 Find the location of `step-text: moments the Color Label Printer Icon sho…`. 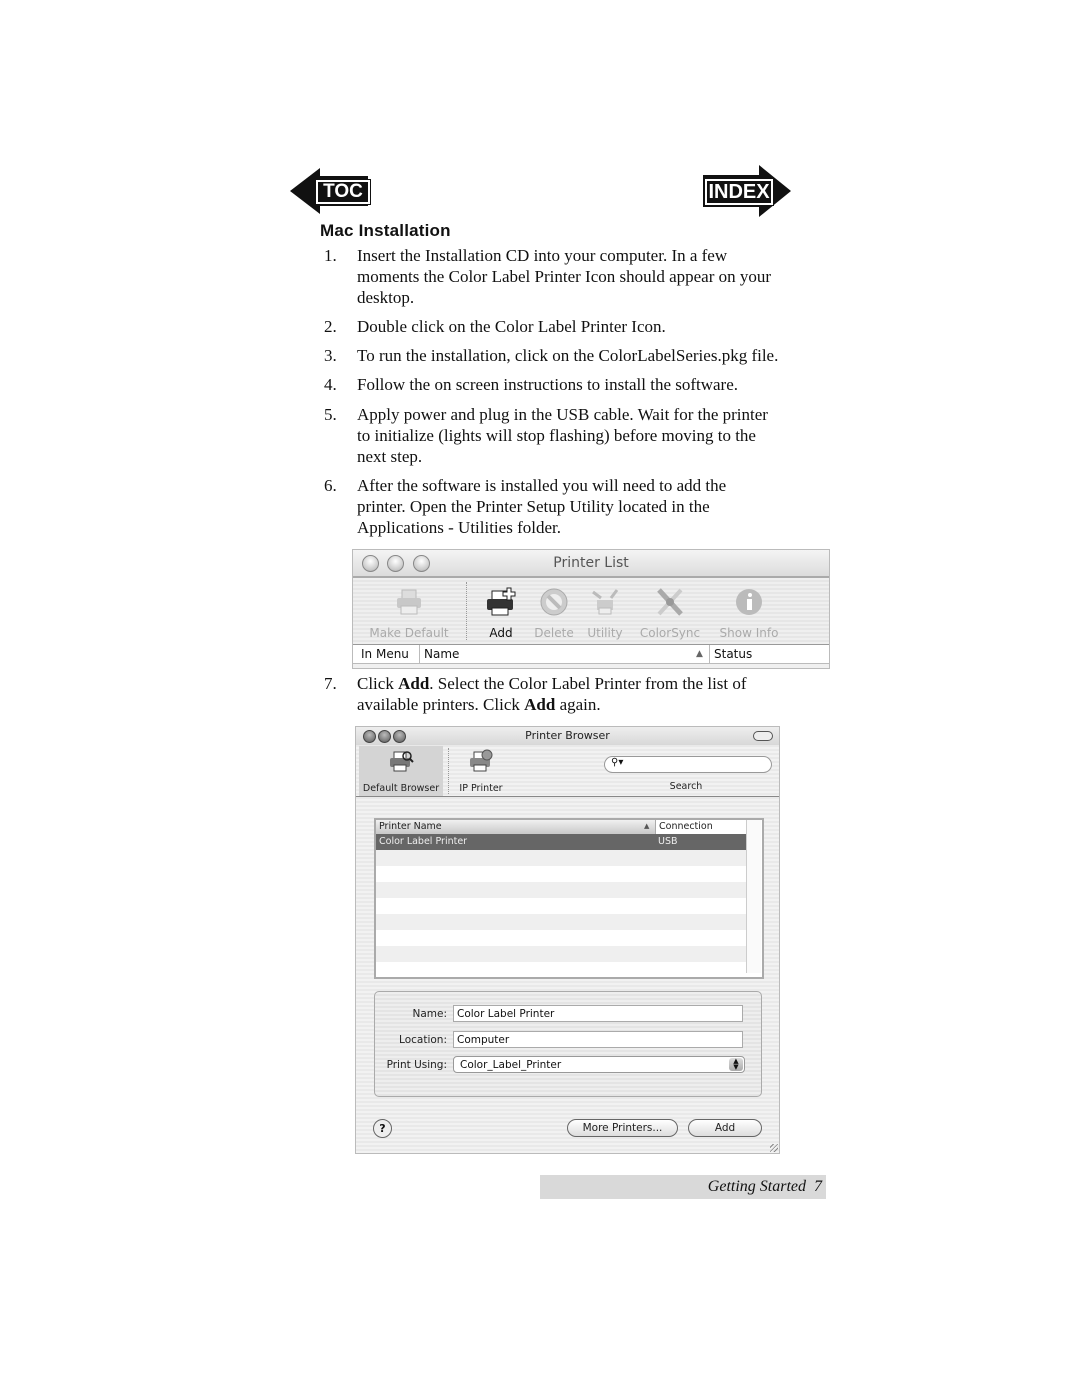

step-text: moments the Color Label Printer Icon sho… is located at coordinates (564, 276).